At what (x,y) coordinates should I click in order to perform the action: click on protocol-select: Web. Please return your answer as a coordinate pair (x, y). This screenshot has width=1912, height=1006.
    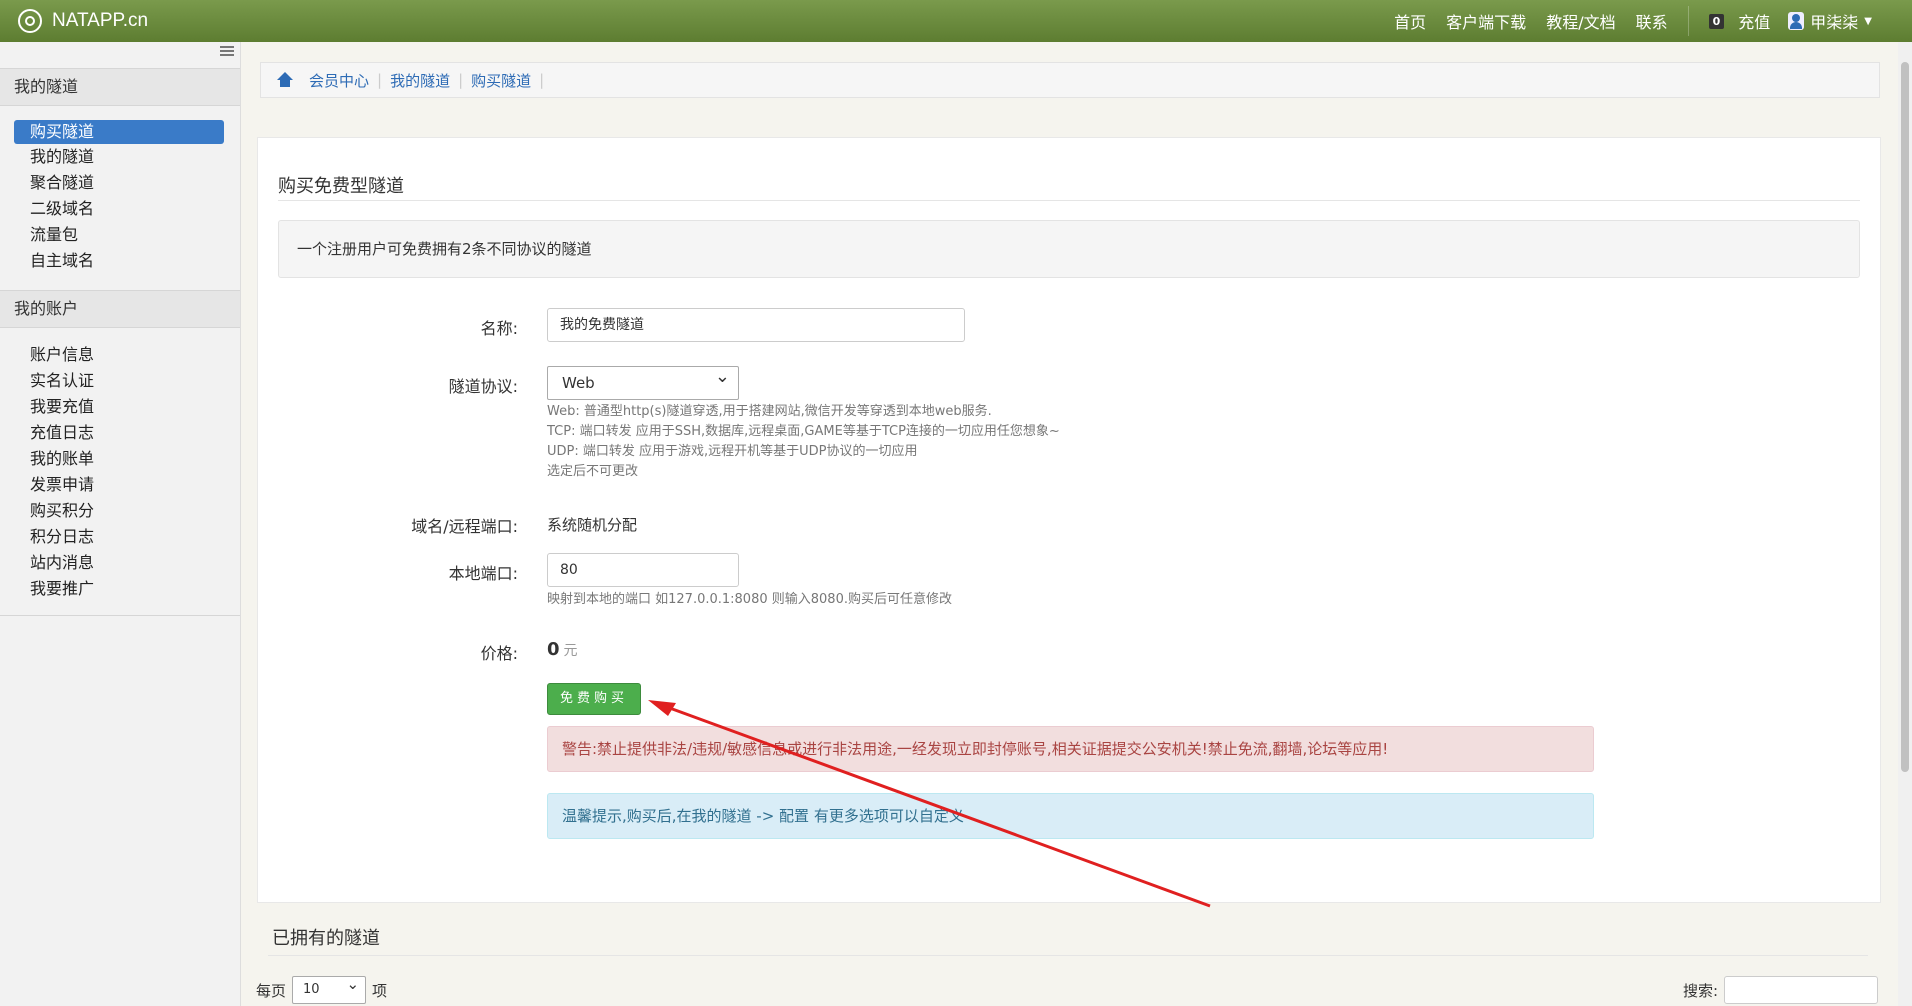
    Looking at the image, I should click on (643, 380).